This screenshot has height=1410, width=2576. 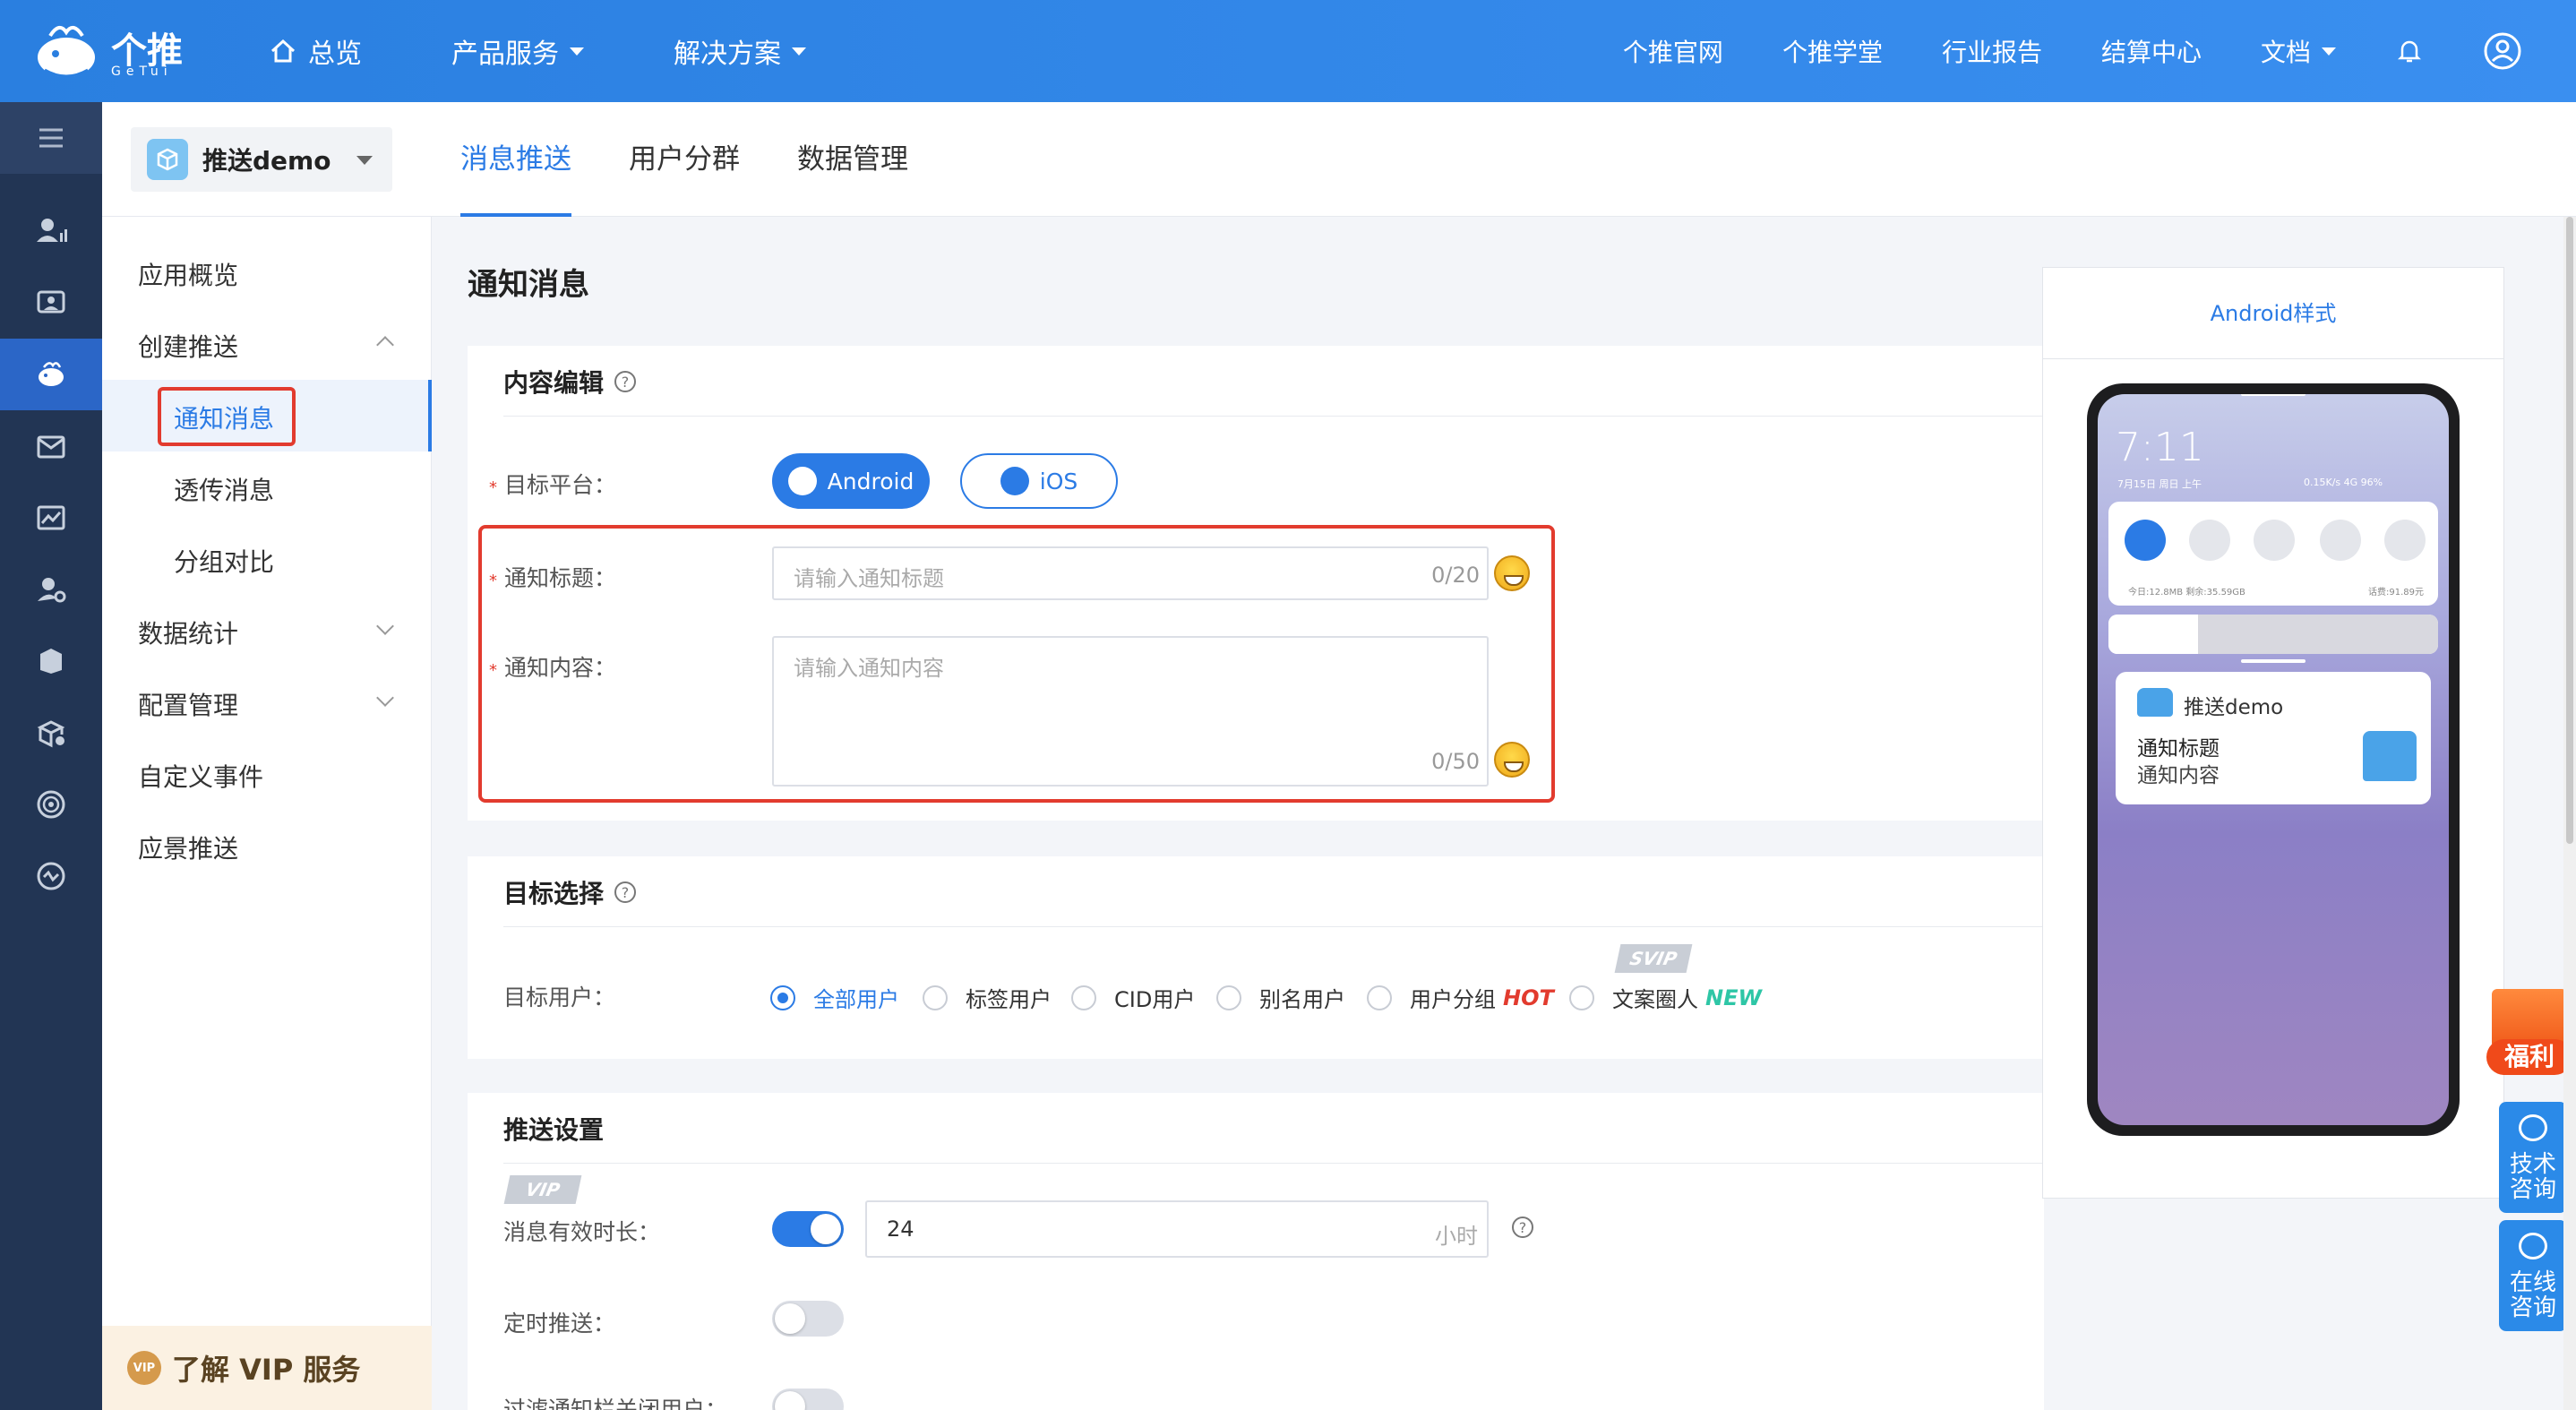 What do you see at coordinates (1528, 997) in the screenshot?
I see `hot-badge: HOT` at bounding box center [1528, 997].